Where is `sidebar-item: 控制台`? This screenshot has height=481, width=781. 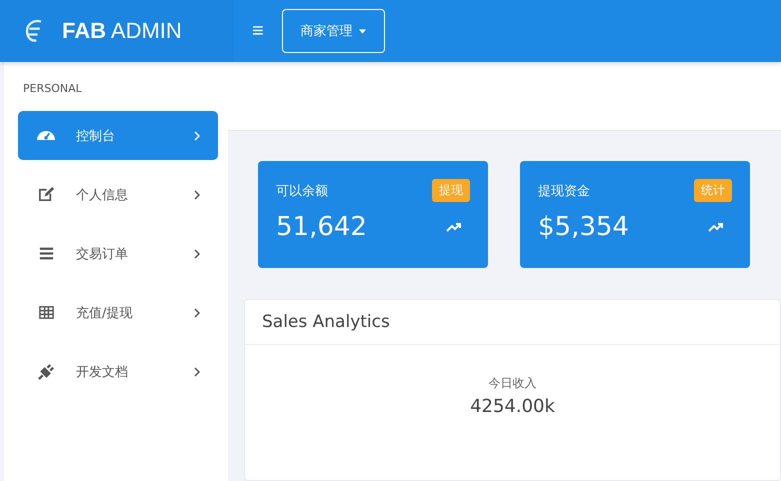 sidebar-item: 控制台 is located at coordinates (118, 135).